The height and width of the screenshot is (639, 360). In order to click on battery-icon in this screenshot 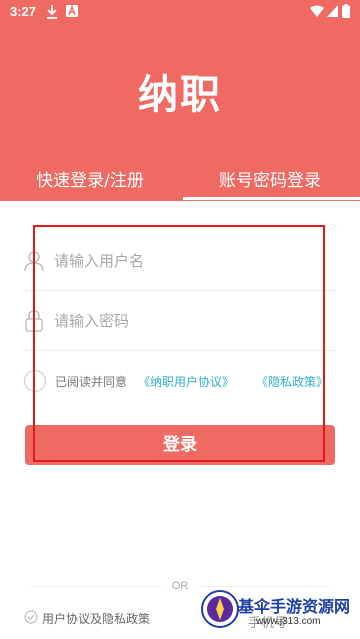, I will do `click(346, 11)`.